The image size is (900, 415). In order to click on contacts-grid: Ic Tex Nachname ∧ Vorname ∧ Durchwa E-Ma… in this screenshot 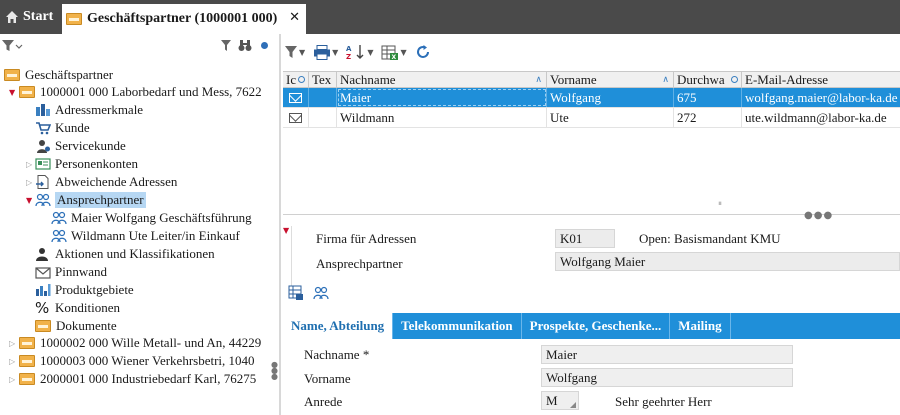, I will do `click(591, 99)`.